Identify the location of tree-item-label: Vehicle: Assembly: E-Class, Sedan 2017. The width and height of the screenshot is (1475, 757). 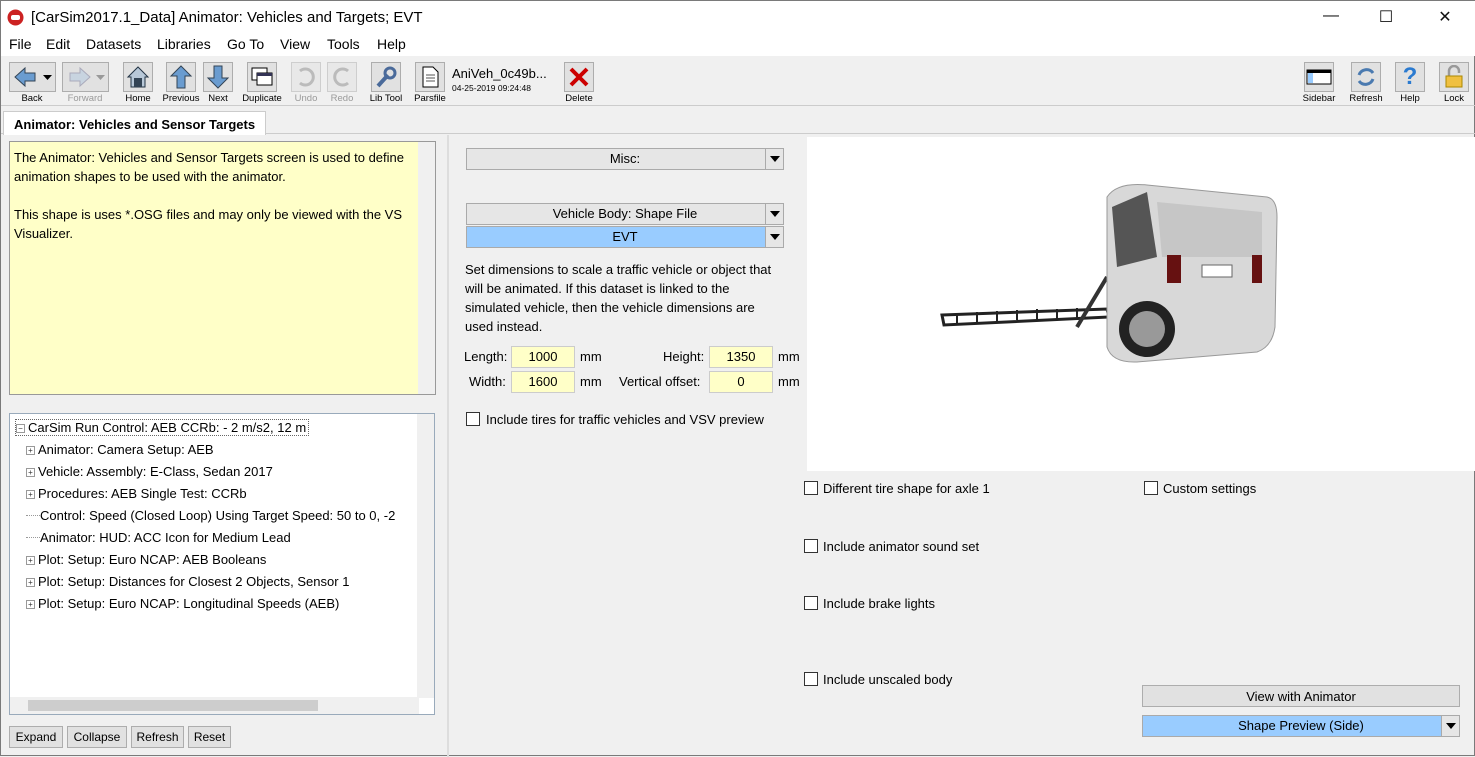
(155, 471).